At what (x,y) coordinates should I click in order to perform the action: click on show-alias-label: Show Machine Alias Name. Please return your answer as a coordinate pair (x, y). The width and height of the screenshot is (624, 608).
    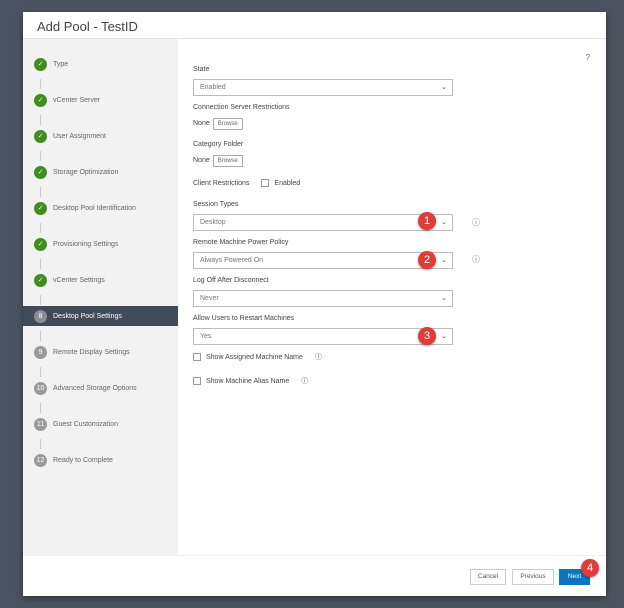
    Looking at the image, I should click on (248, 381).